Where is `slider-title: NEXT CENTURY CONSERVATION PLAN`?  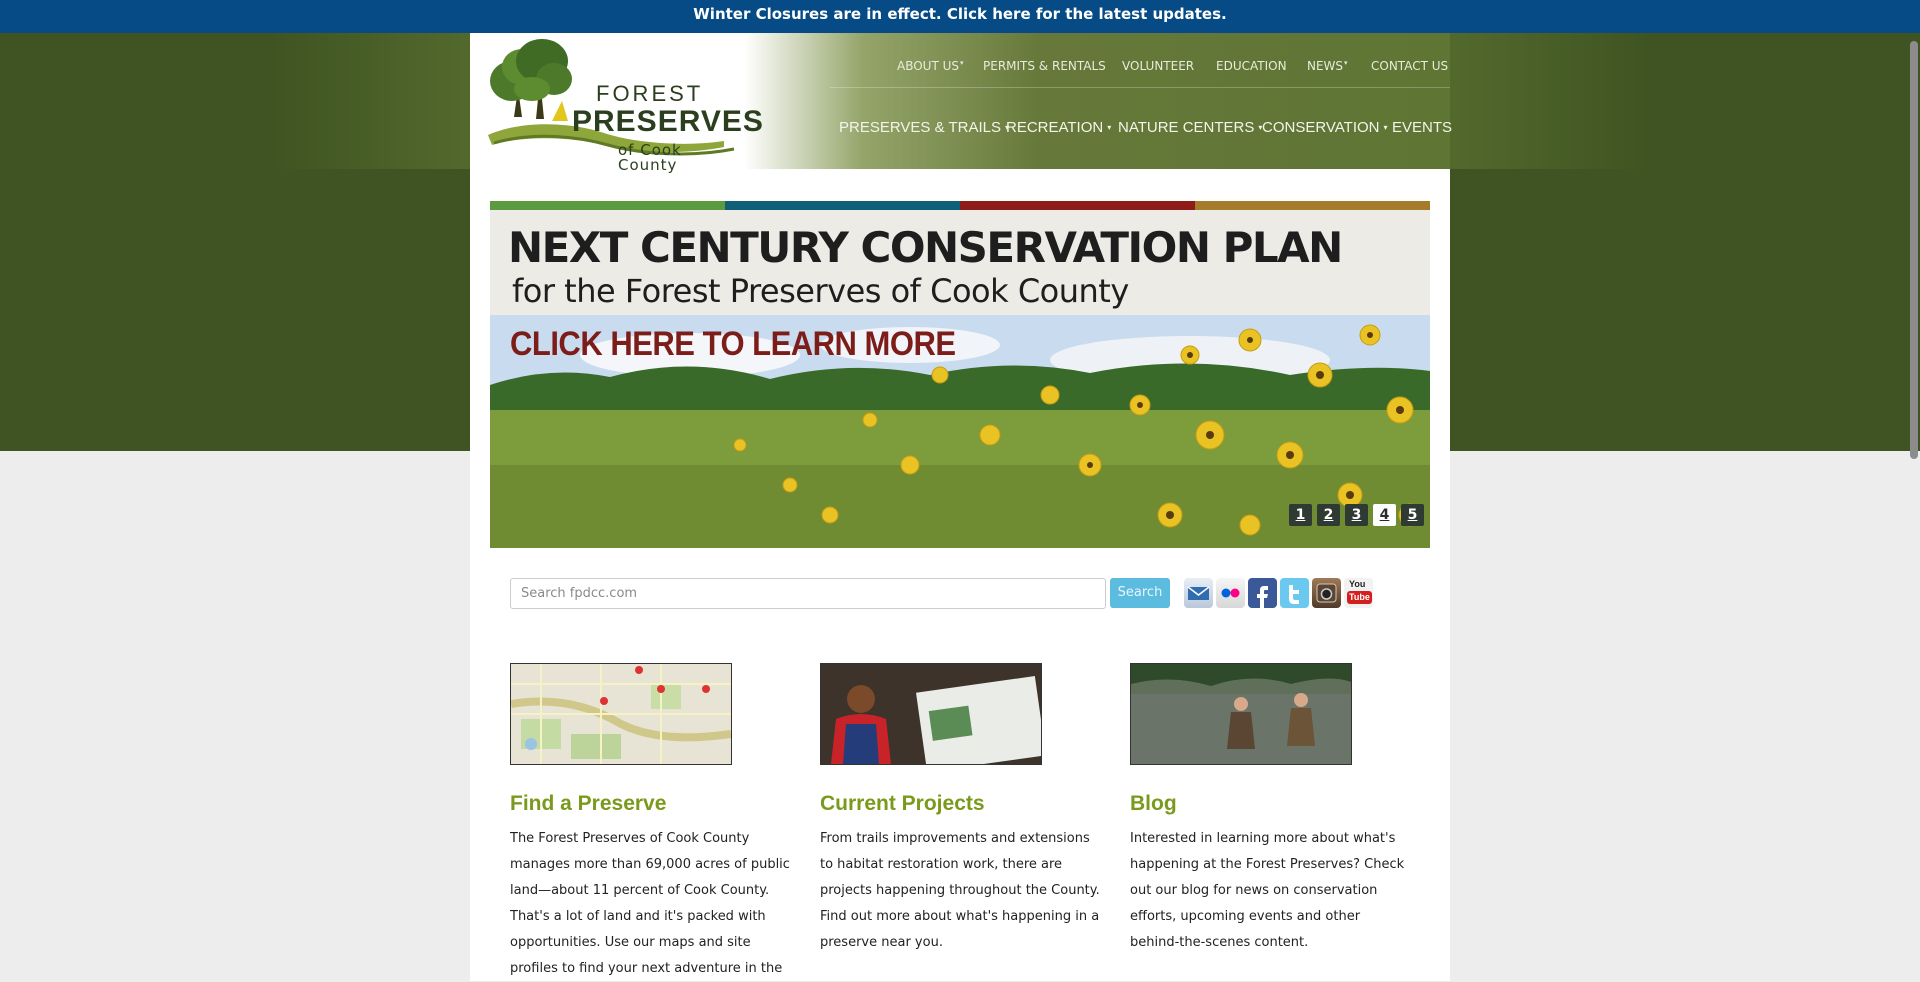
slider-title: NEXT CENTURY CONSERVATION PLAN is located at coordinates (925, 247).